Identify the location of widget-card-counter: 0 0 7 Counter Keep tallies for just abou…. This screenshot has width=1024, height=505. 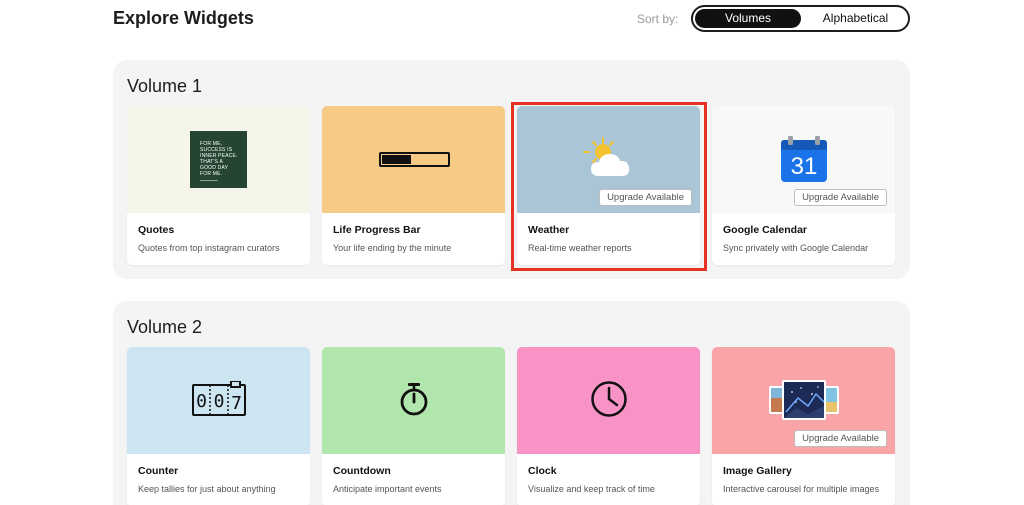
(218, 426).